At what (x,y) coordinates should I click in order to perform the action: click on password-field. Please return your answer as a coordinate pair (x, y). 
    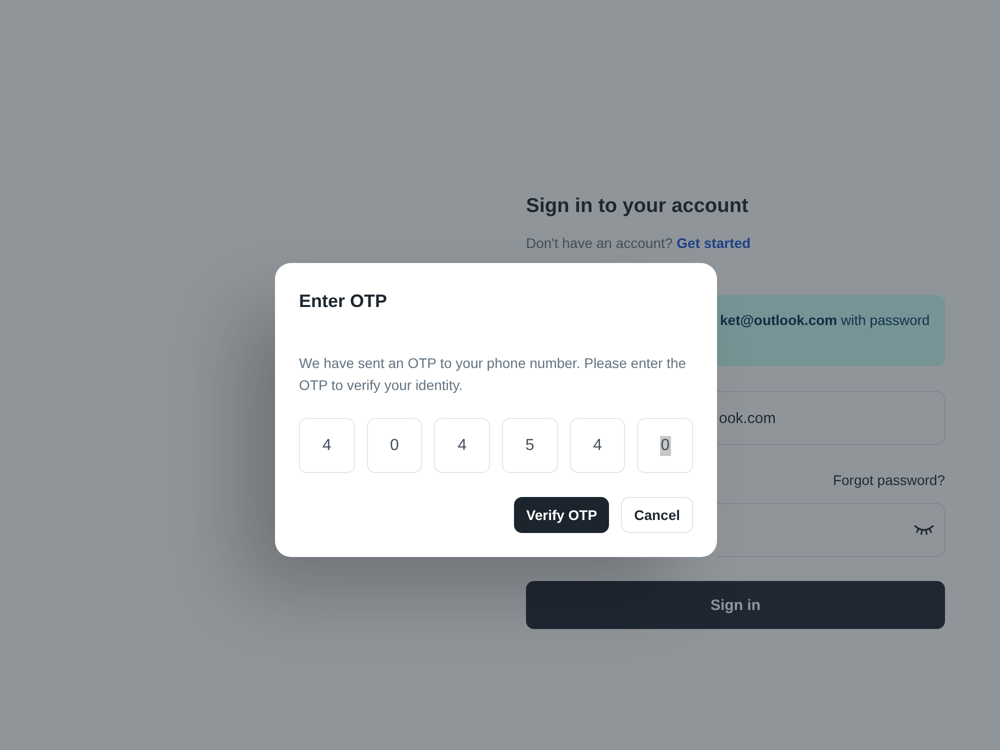
    Looking at the image, I should click on (831, 530).